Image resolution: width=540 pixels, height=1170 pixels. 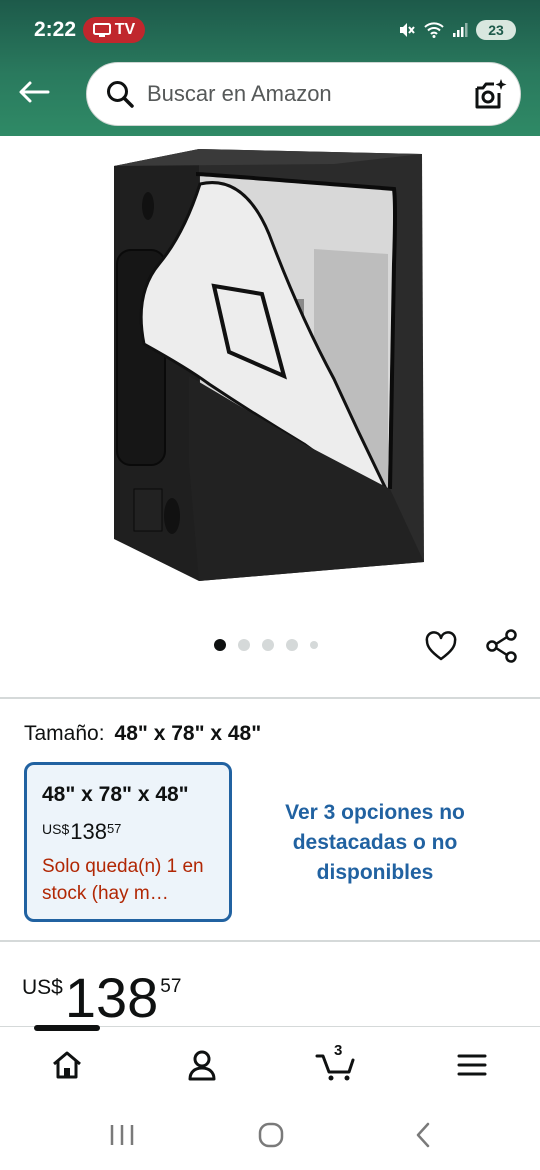 What do you see at coordinates (114, 828) in the screenshot?
I see `option-price-cents: 57` at bounding box center [114, 828].